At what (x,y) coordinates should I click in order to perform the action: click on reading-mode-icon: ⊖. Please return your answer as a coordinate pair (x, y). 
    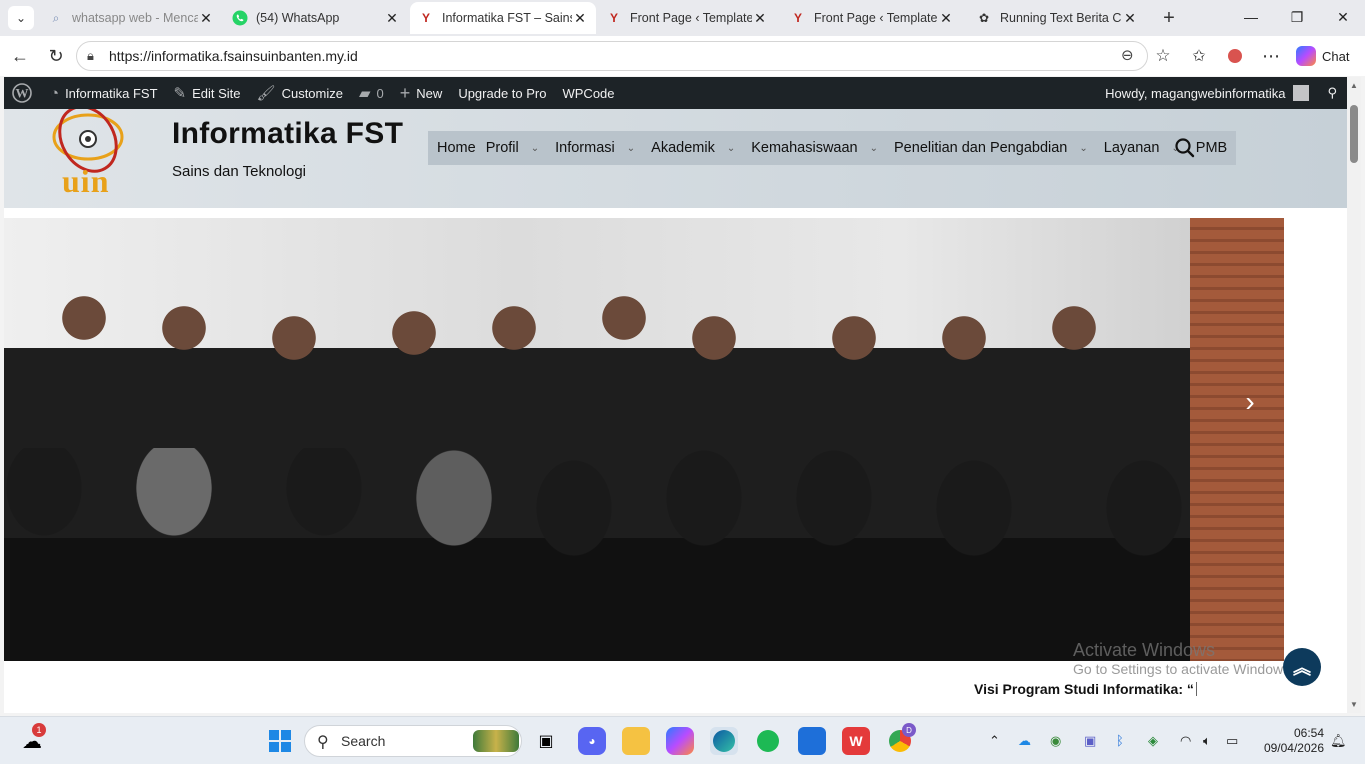
    Looking at the image, I should click on (1127, 55).